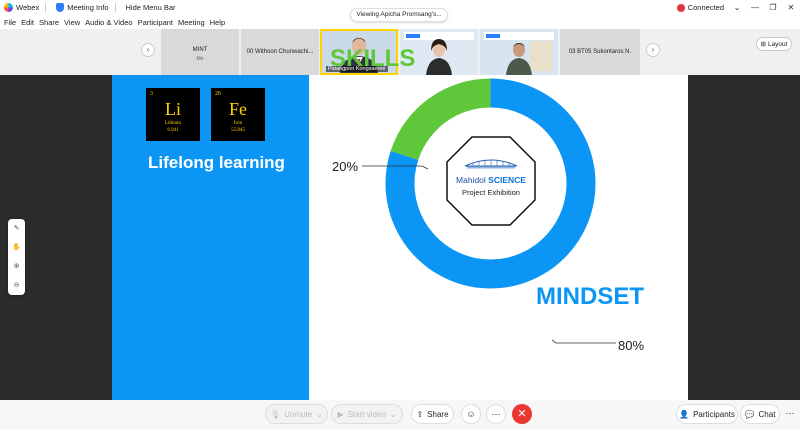 The height and width of the screenshot is (429, 800). I want to click on logo-title: Mahidol SCIENCE, so click(491, 180).